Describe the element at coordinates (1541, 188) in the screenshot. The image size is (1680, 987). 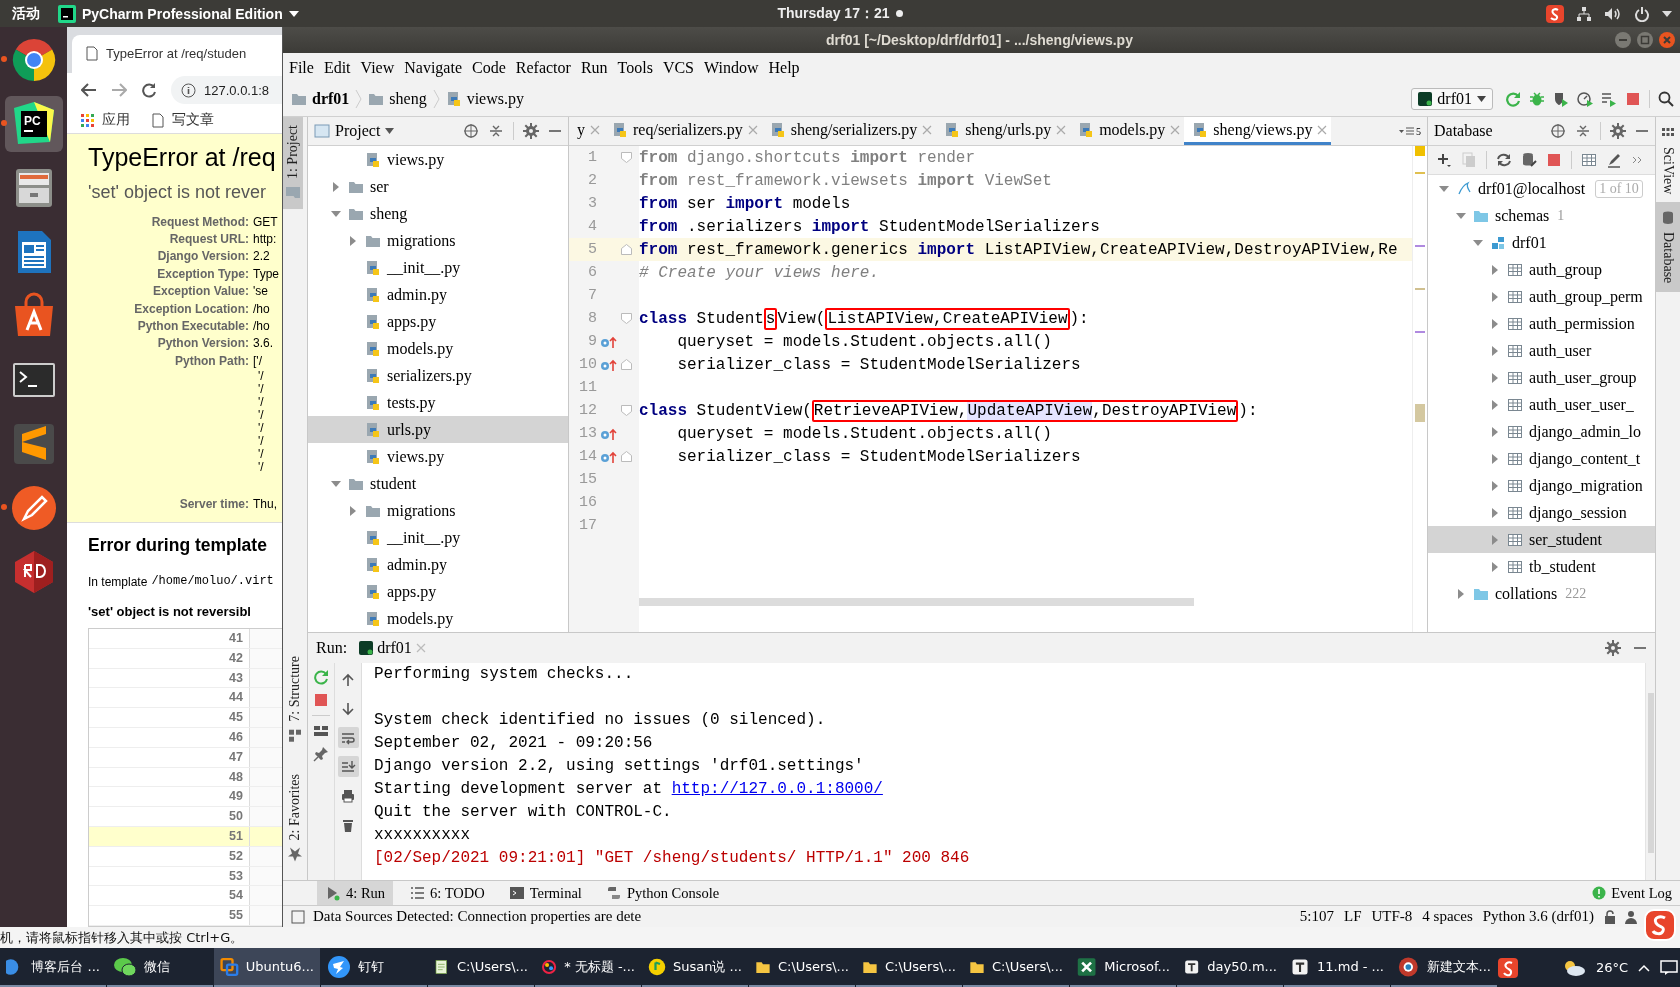
I see `tree-item: drf01@localhost 1 of 10` at that location.